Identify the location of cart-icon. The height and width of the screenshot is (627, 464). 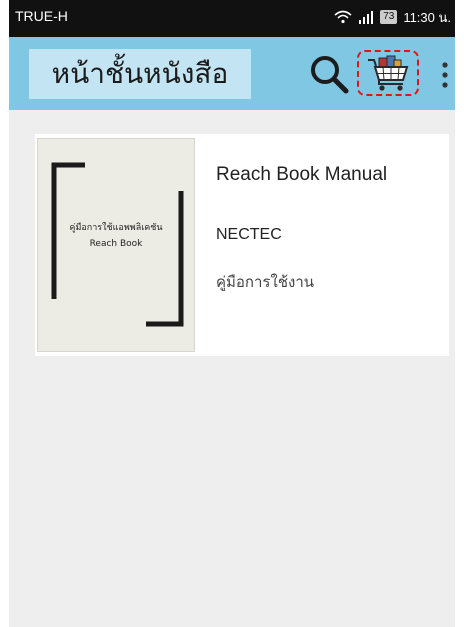
(388, 73).